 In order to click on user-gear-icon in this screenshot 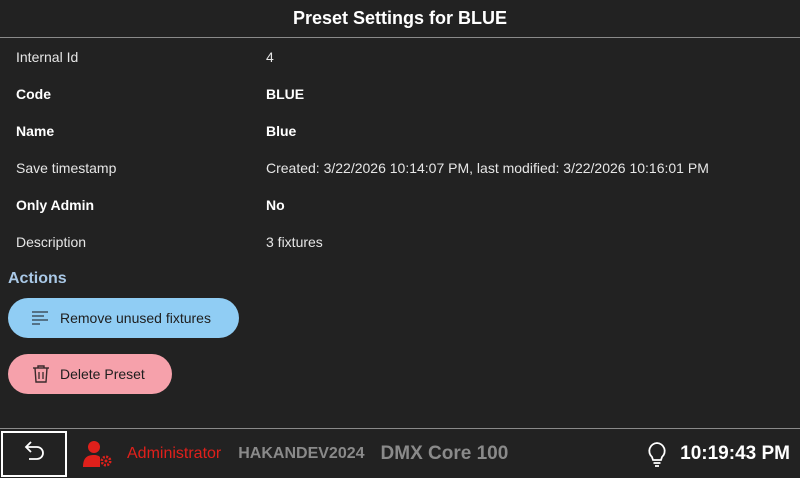, I will do `click(98, 454)`.